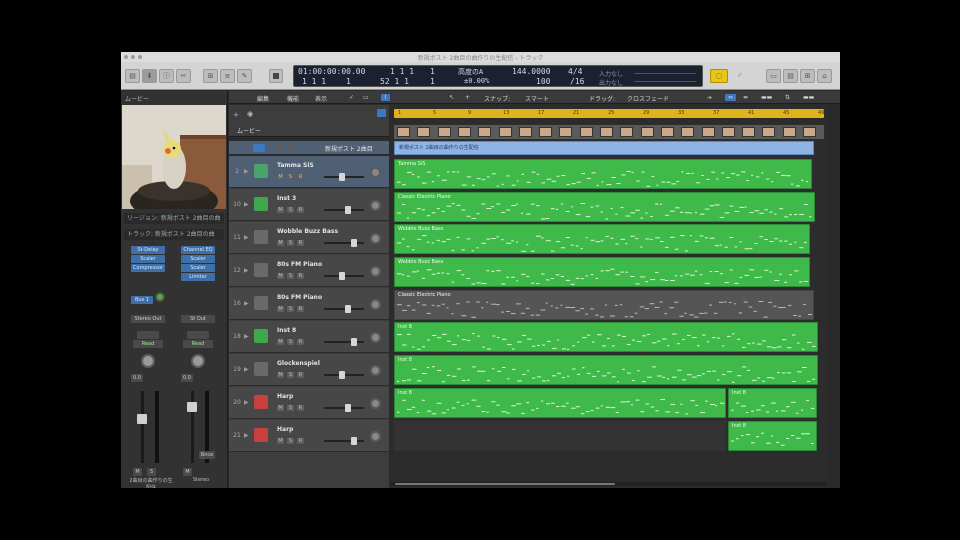 The height and width of the screenshot is (540, 960). What do you see at coordinates (790, 76) in the screenshot?
I see `notepad-button: ▤` at bounding box center [790, 76].